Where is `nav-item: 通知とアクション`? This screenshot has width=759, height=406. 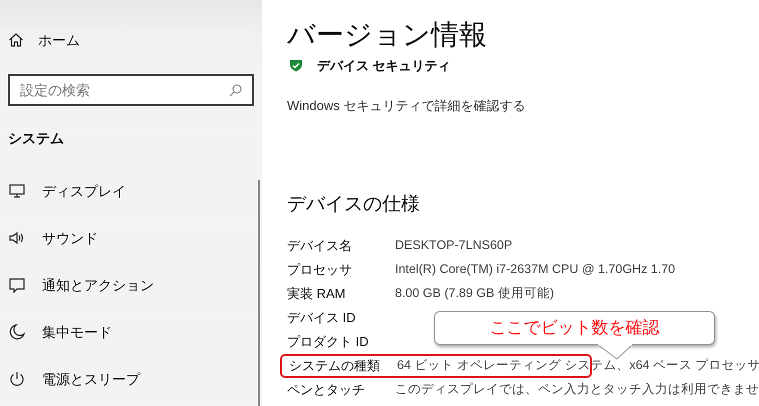 nav-item: 通知とアクション is located at coordinates (131, 285).